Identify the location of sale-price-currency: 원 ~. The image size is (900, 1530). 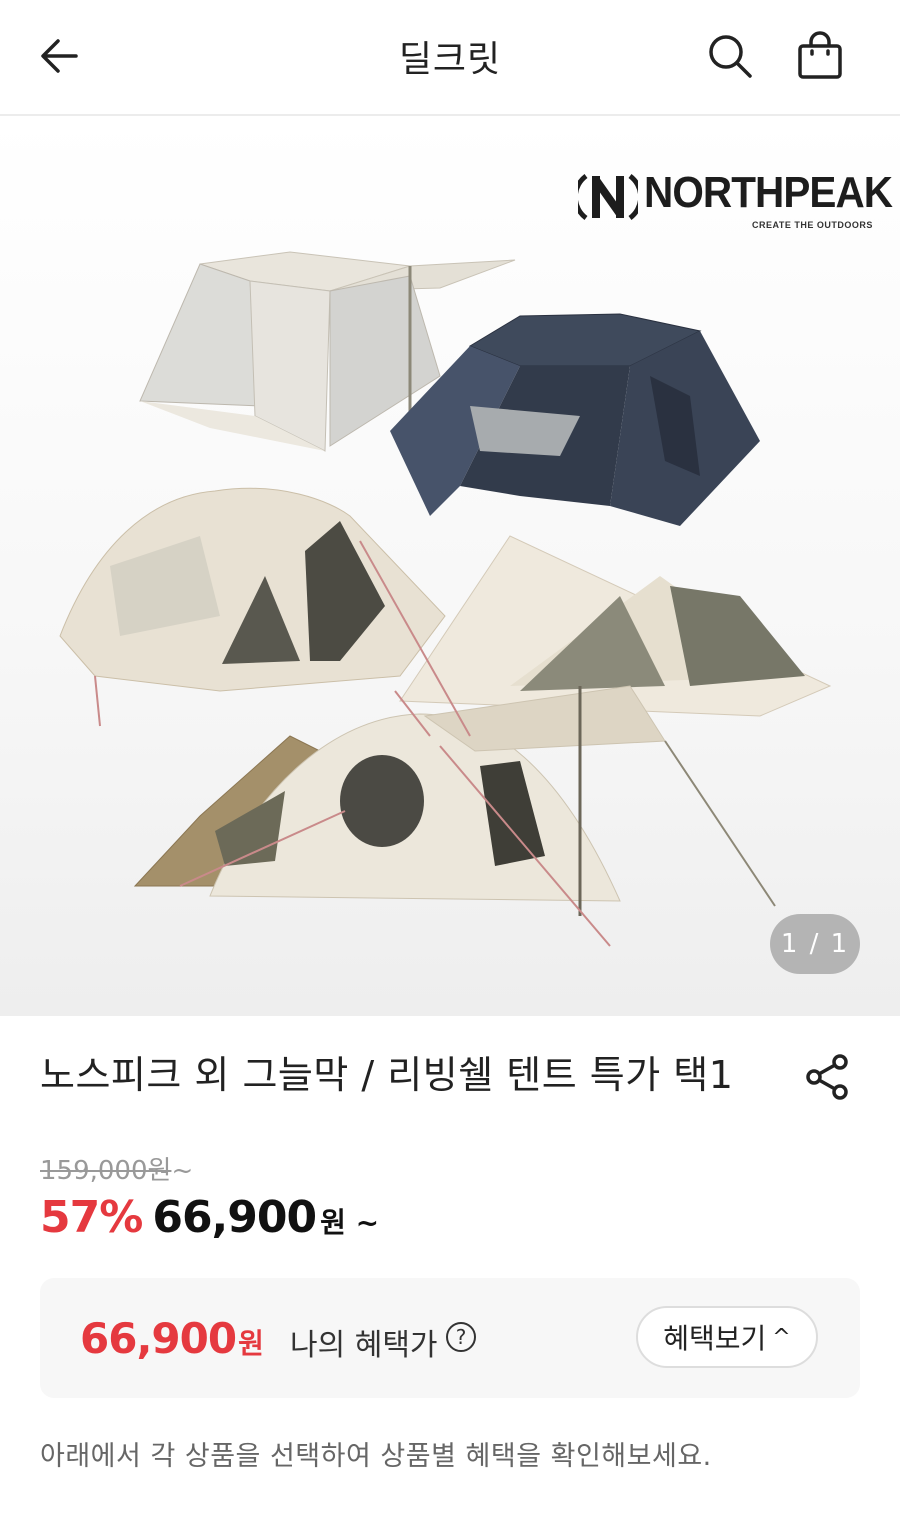
(350, 1222).